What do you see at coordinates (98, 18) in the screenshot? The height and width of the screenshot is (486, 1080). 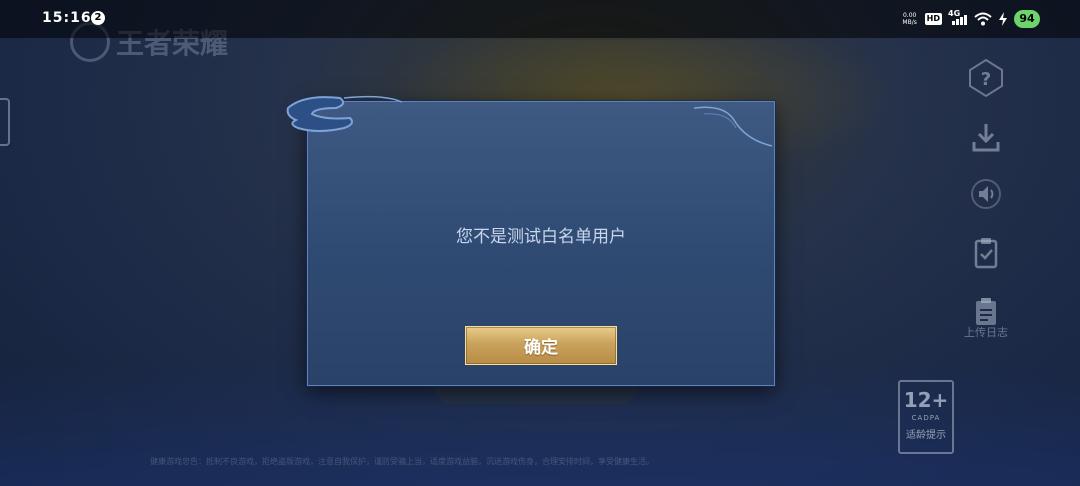 I see `notification-badge: 2` at bounding box center [98, 18].